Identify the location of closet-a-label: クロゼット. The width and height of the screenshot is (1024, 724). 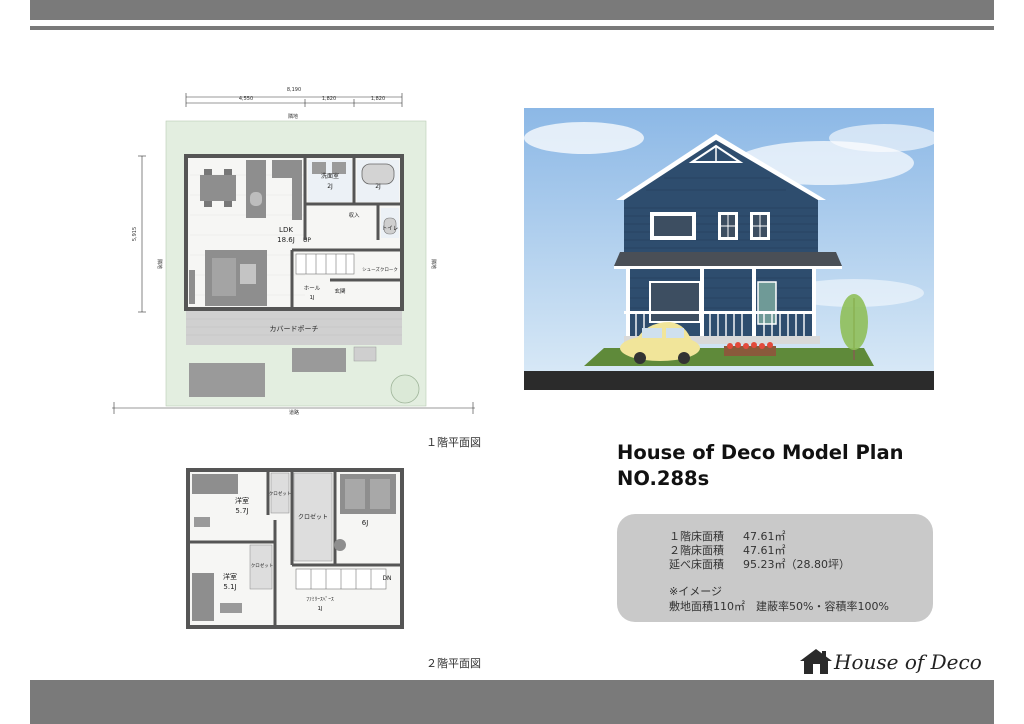
(280, 493).